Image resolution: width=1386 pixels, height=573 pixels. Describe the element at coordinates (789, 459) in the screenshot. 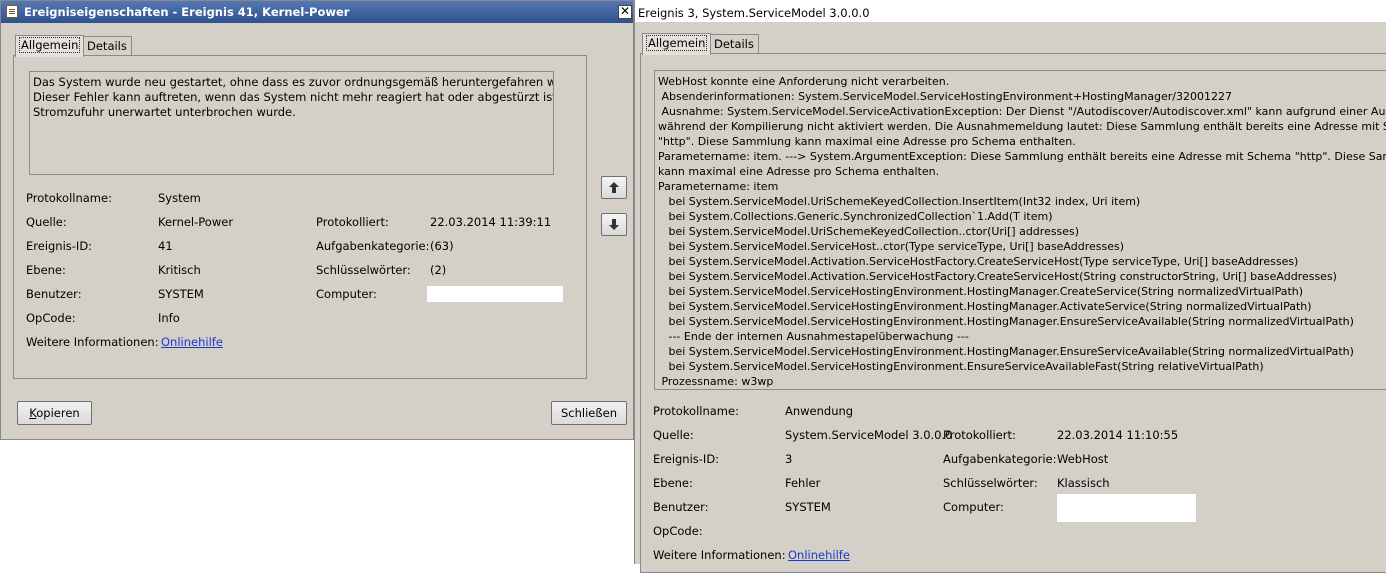

I see `event-id-value: 3` at that location.